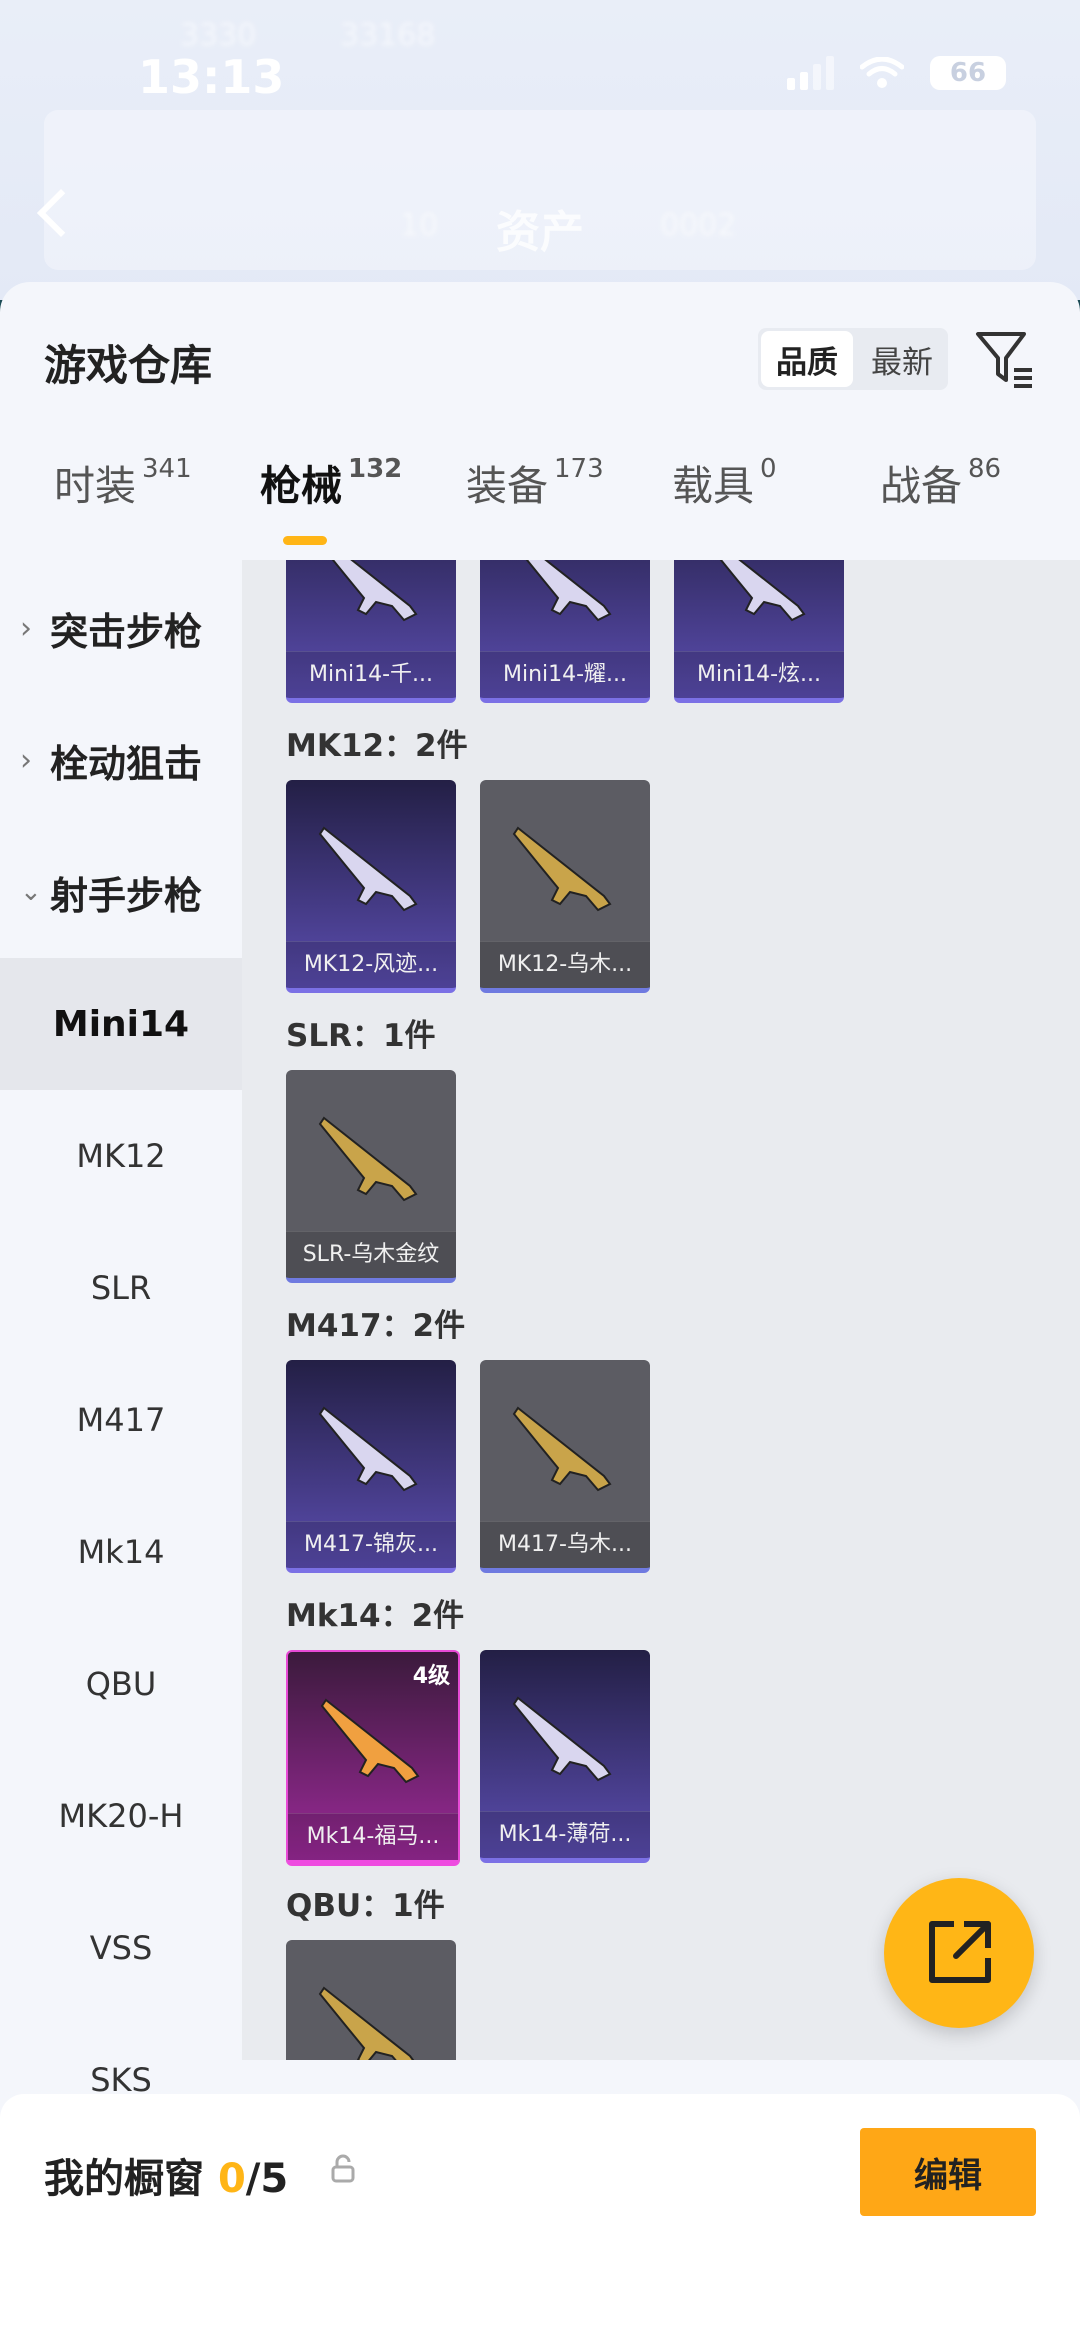 This screenshot has width=1080, height=2341. I want to click on tab-label: 战备, so click(921, 486).